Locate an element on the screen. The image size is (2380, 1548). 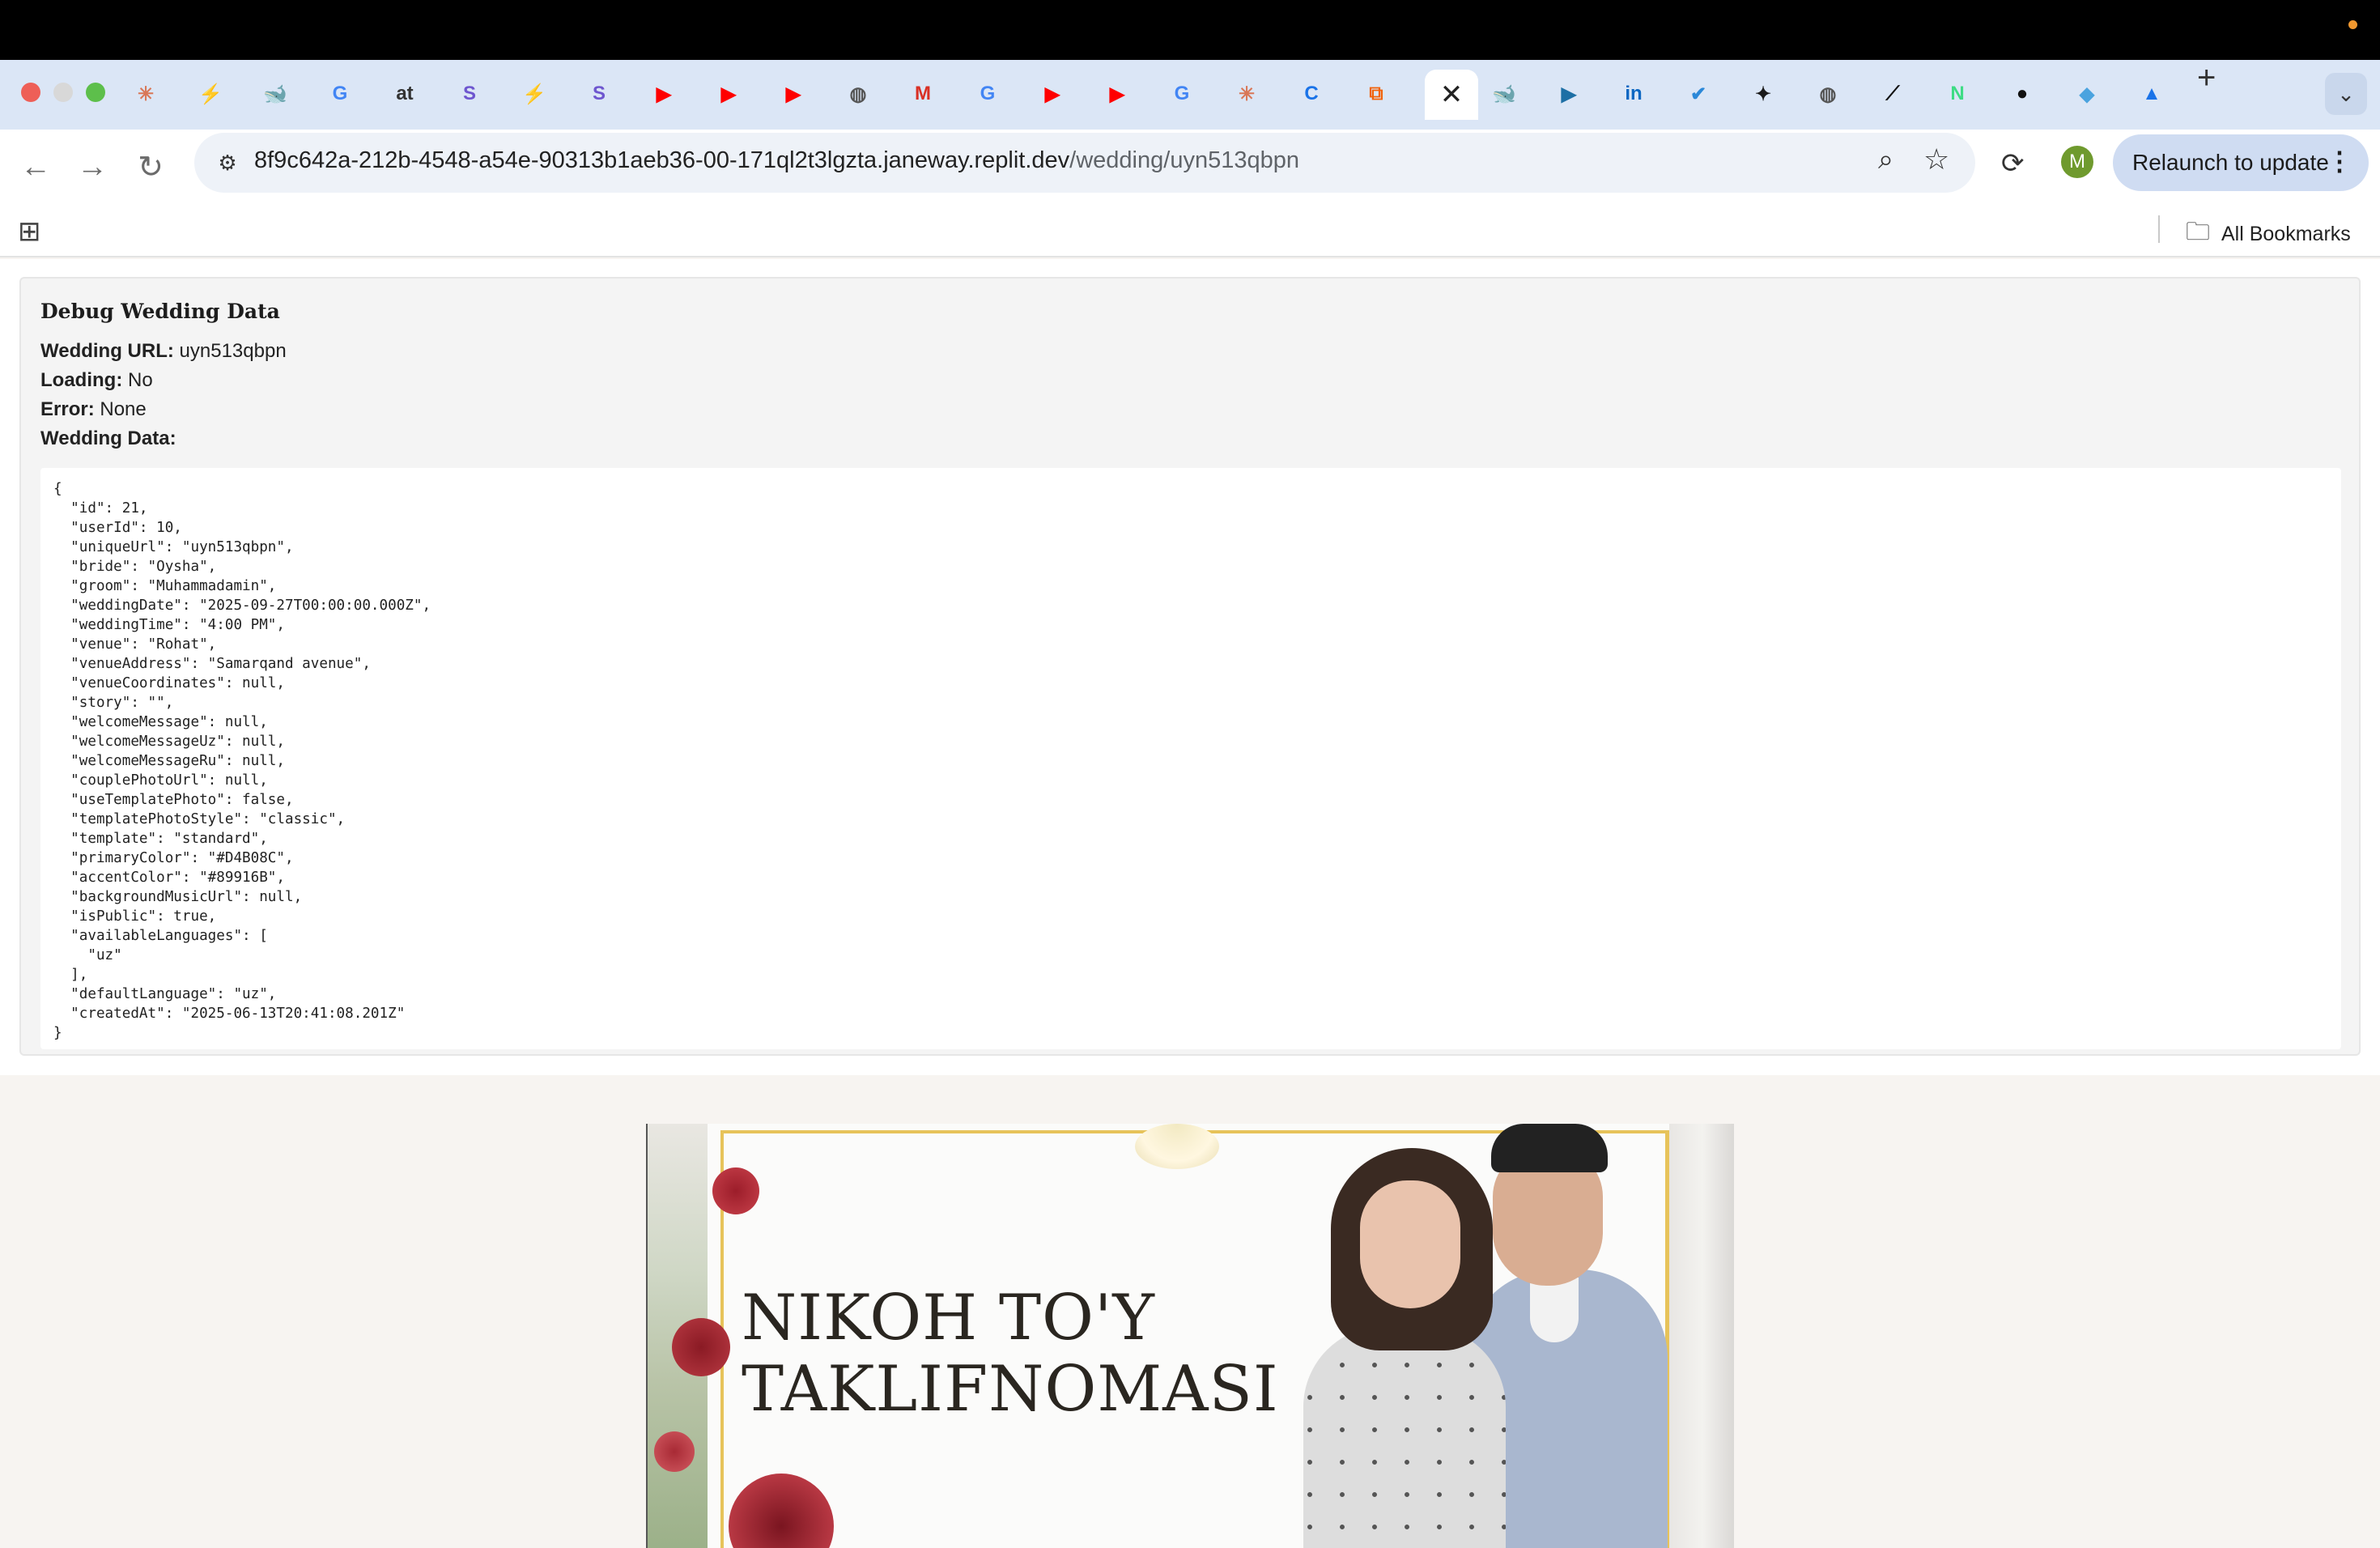
wedding-data-label: Wedding Data: is located at coordinates (108, 438).